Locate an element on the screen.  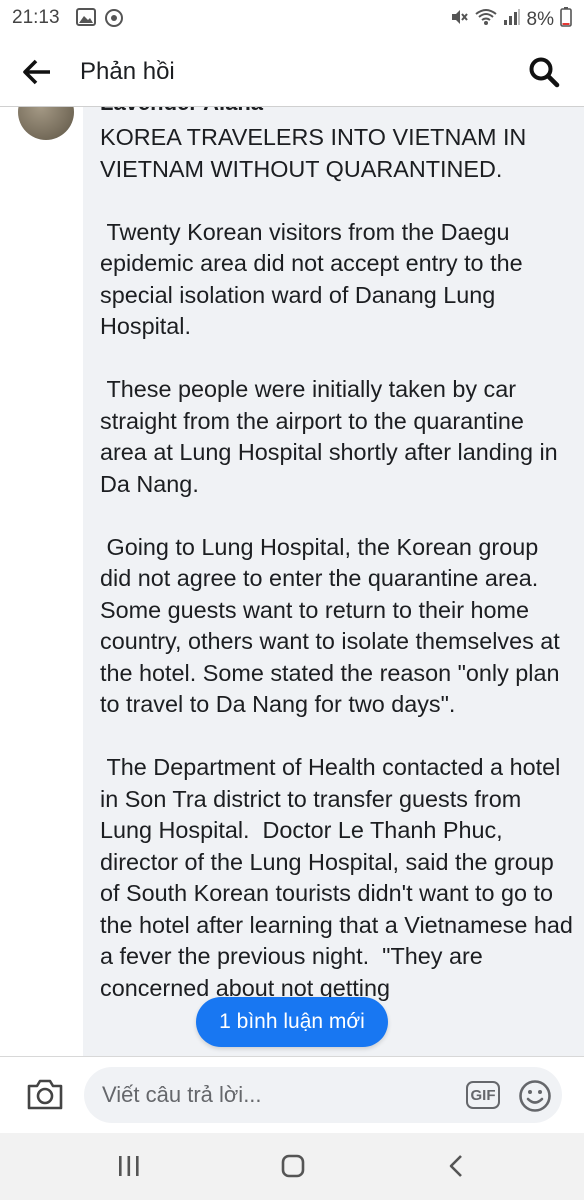
search-icon is located at coordinates (544, 72).